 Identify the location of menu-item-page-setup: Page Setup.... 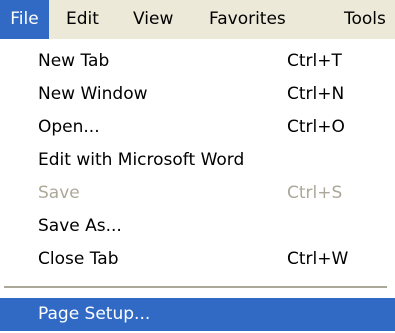
(197, 314).